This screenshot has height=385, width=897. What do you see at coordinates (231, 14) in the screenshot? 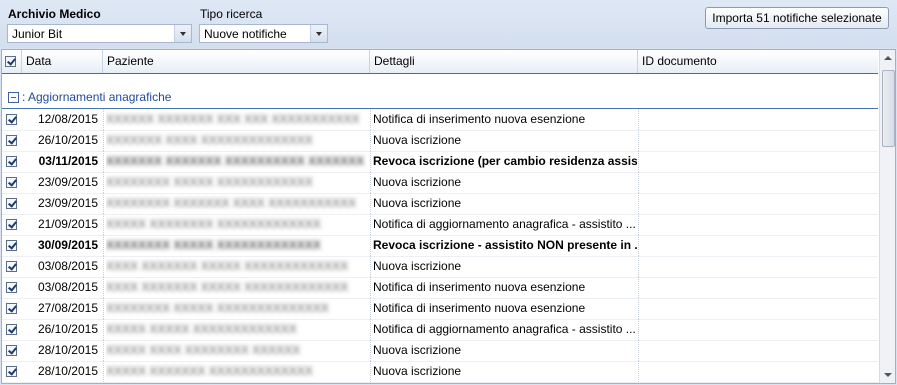
I see `search-type-label: Tipo ricerca` at bounding box center [231, 14].